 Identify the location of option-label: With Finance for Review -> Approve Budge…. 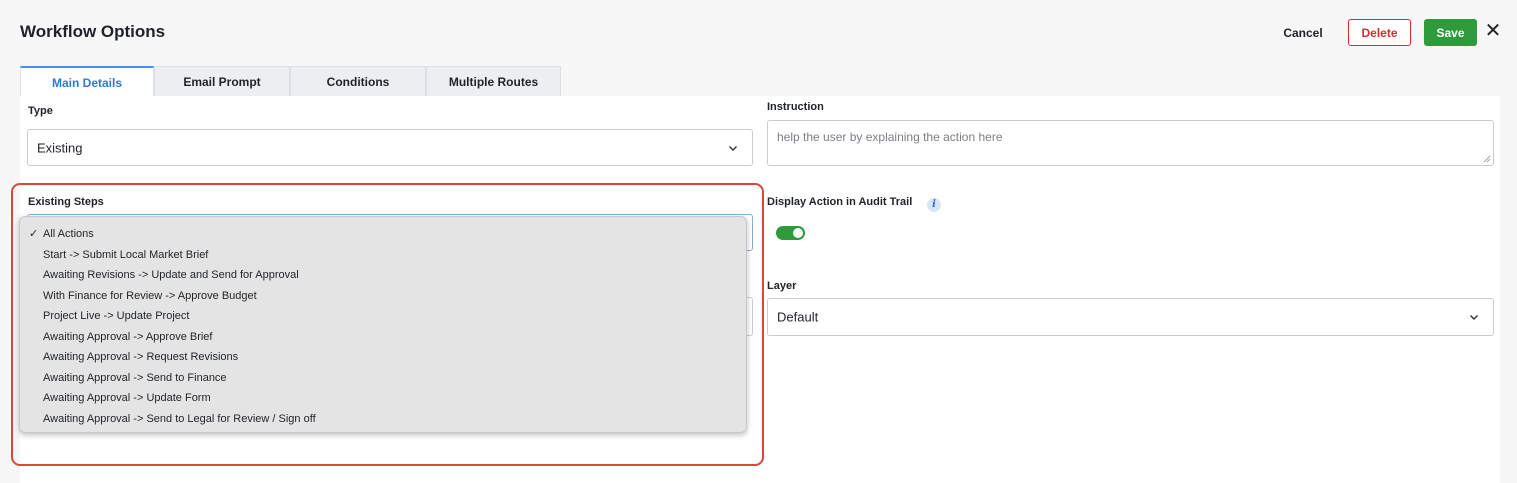
(150, 295).